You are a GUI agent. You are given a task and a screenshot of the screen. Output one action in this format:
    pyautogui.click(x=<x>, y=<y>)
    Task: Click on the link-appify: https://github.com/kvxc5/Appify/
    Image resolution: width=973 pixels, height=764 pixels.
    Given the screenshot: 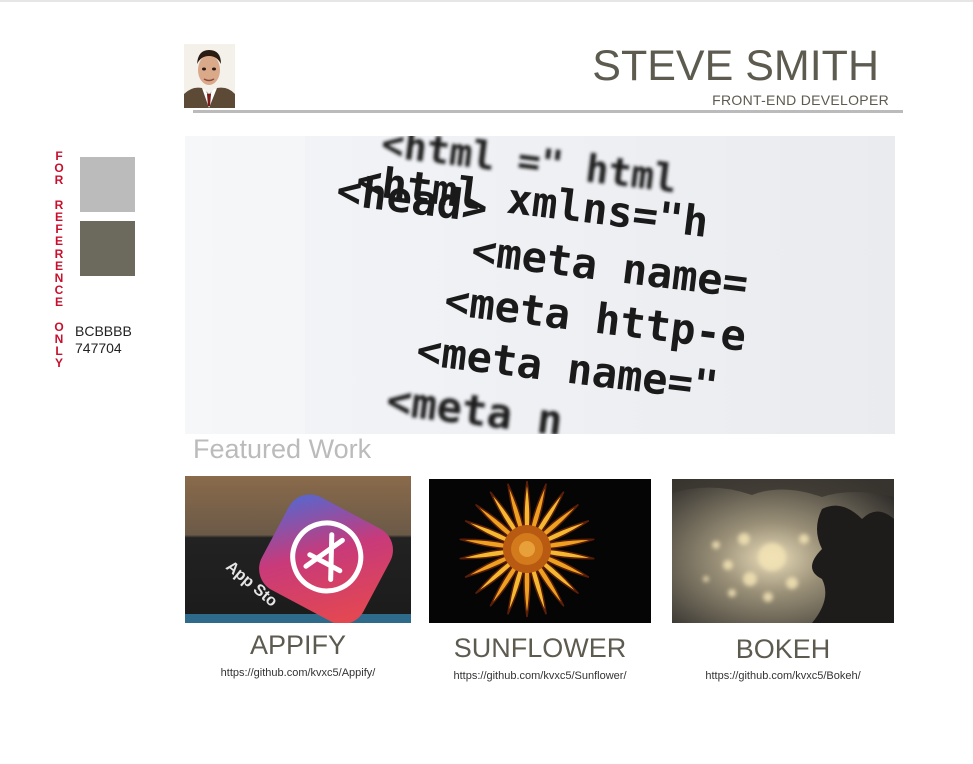 What is the action you would take?
    pyautogui.click(x=298, y=673)
    